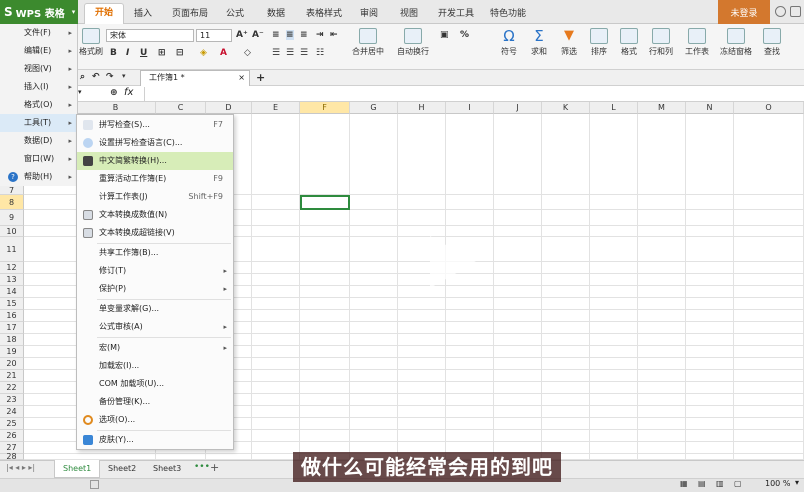  What do you see at coordinates (569, 42) in the screenshot?
I see `filter-button: ▼ 筛选` at bounding box center [569, 42].